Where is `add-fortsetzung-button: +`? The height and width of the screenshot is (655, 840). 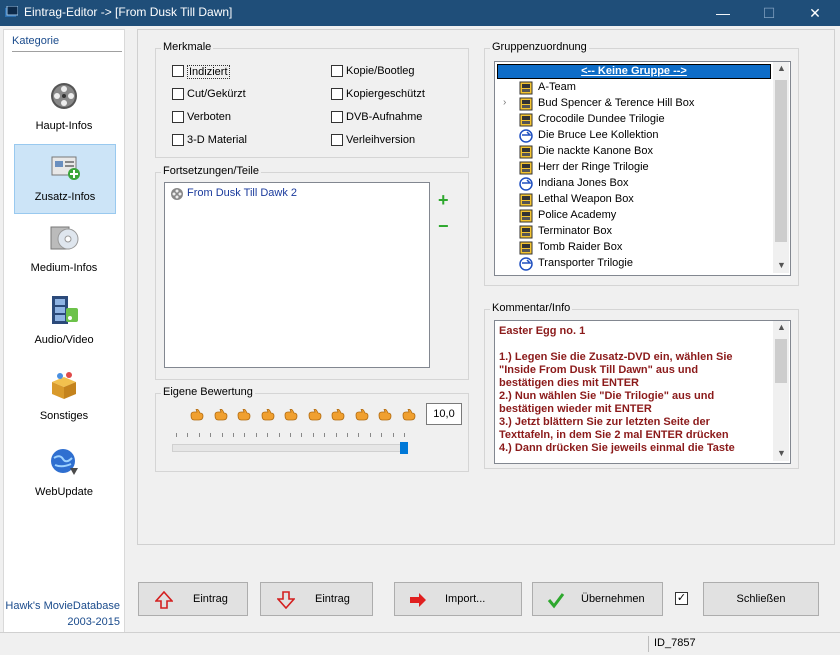 add-fortsetzung-button: + is located at coordinates (443, 200).